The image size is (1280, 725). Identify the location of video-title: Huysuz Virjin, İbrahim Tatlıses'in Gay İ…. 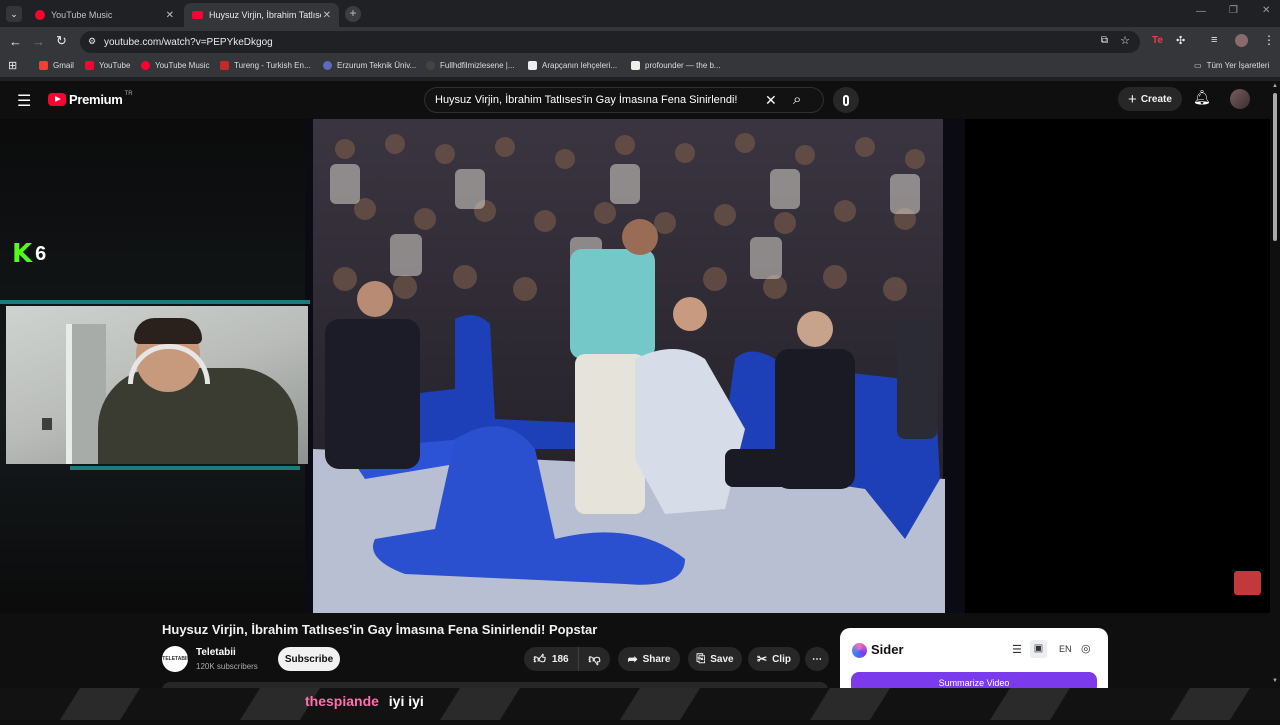
(380, 629).